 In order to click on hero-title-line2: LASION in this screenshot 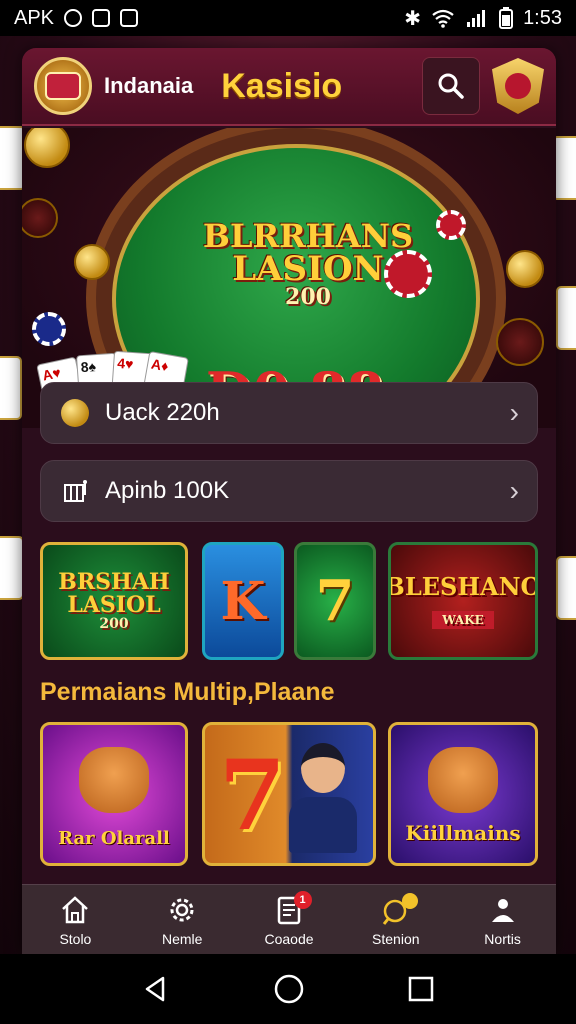, I will do `click(308, 269)`.